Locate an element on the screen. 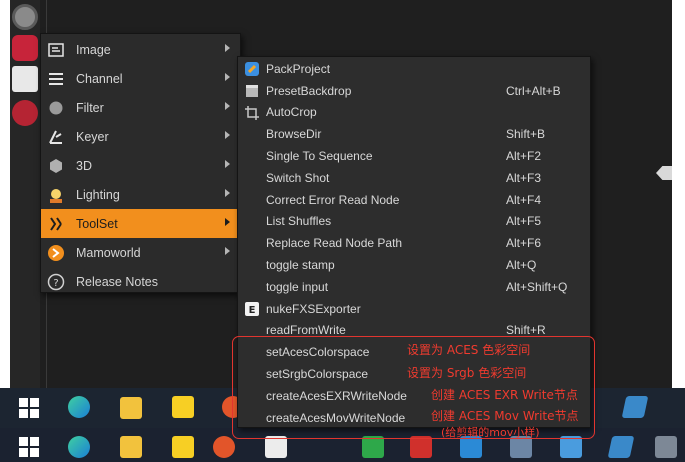 The image size is (685, 462). menu-item-keyer: Keyer is located at coordinates (140, 136).